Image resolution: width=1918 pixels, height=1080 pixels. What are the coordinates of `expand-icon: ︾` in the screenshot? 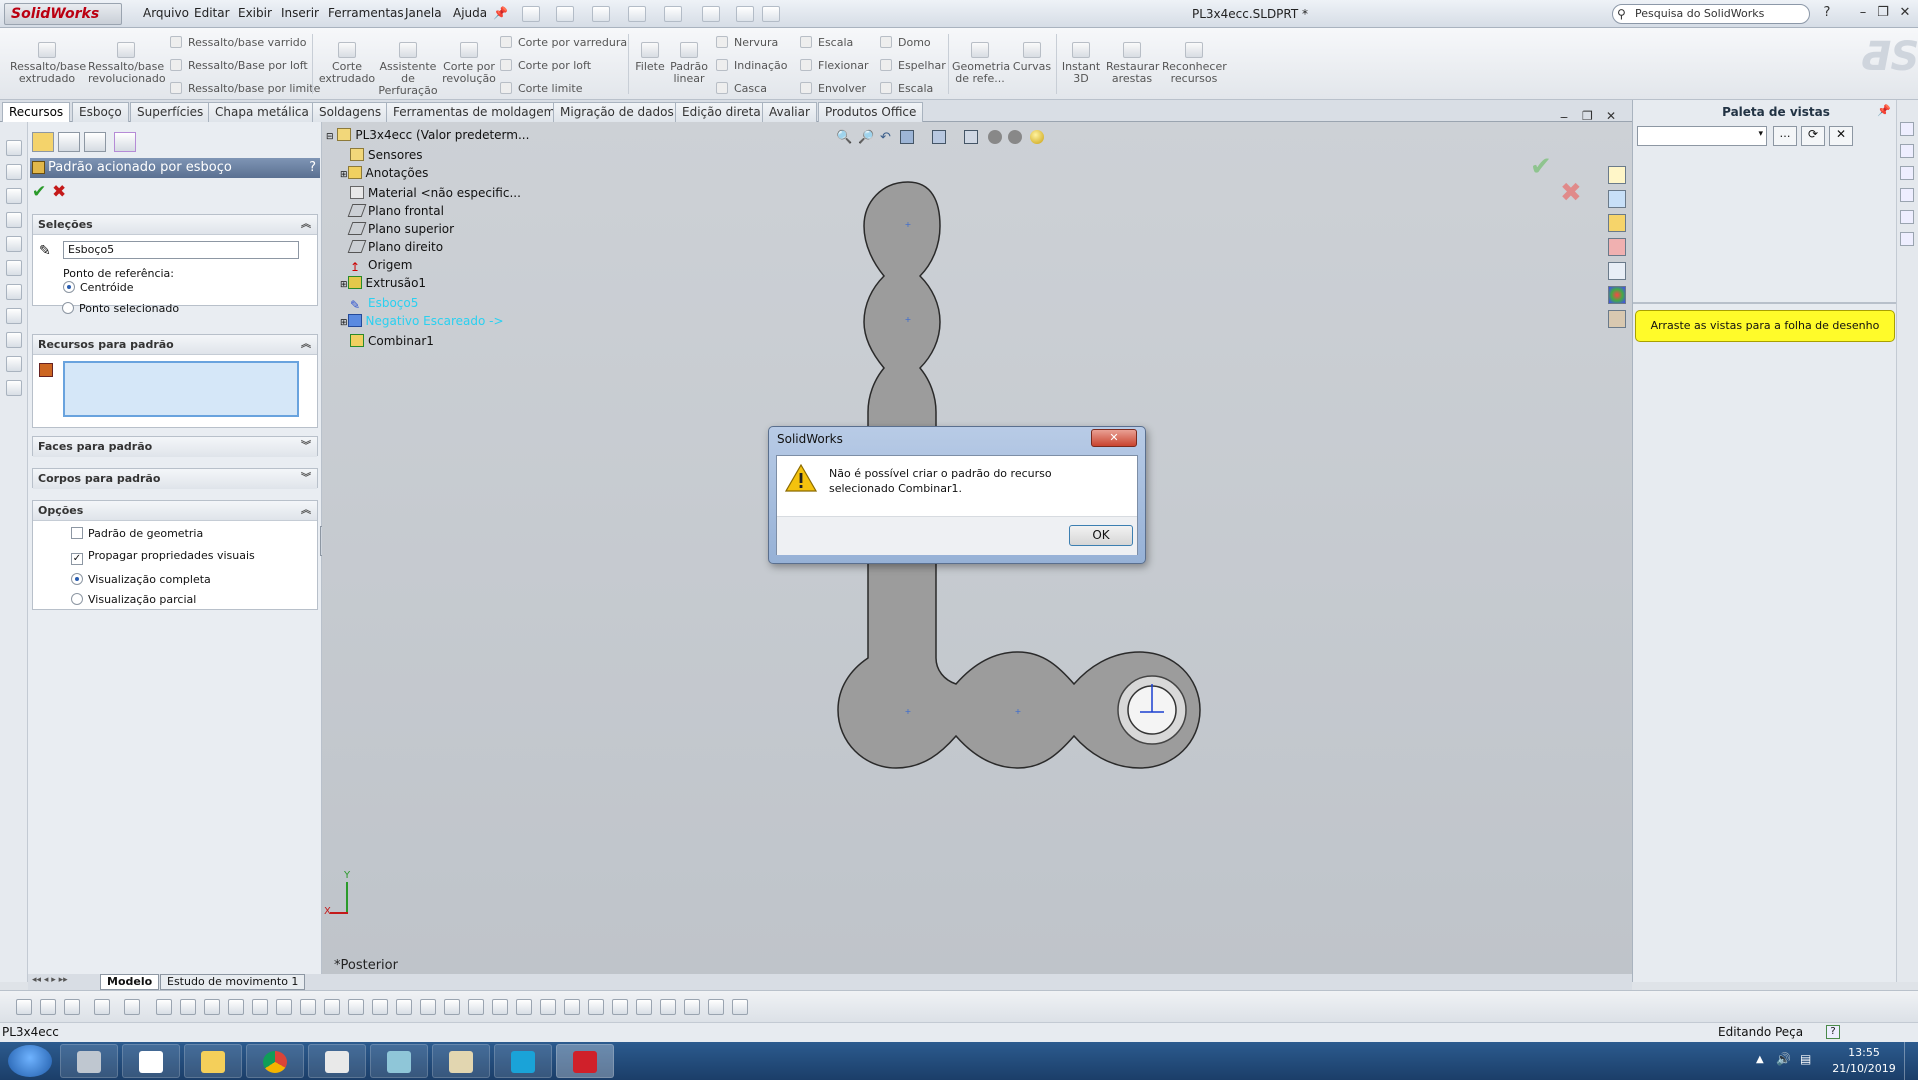 It's located at (306, 479).